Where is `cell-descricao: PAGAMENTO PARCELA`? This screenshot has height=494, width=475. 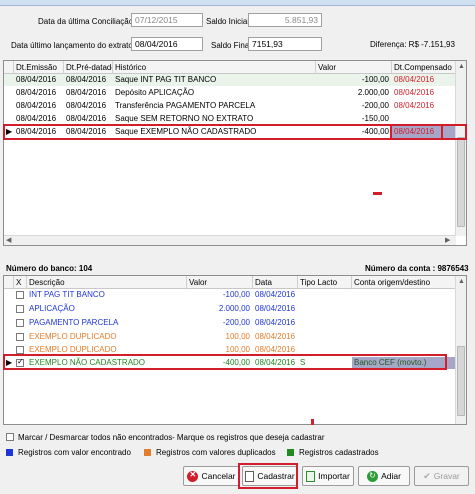
cell-descricao: PAGAMENTO PARCELA is located at coordinates (107, 323).